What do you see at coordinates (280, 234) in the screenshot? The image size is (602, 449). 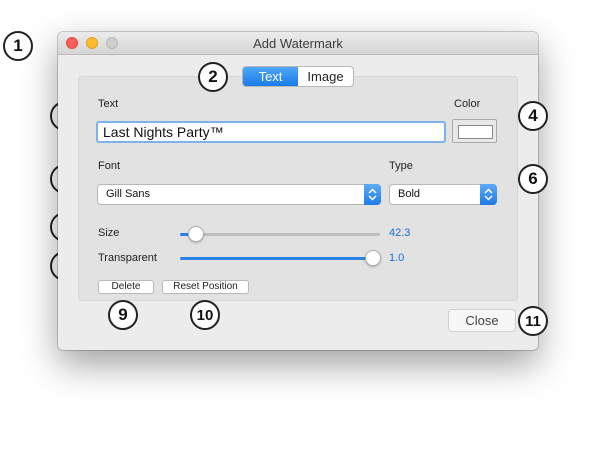 I see `size-slider-track` at bounding box center [280, 234].